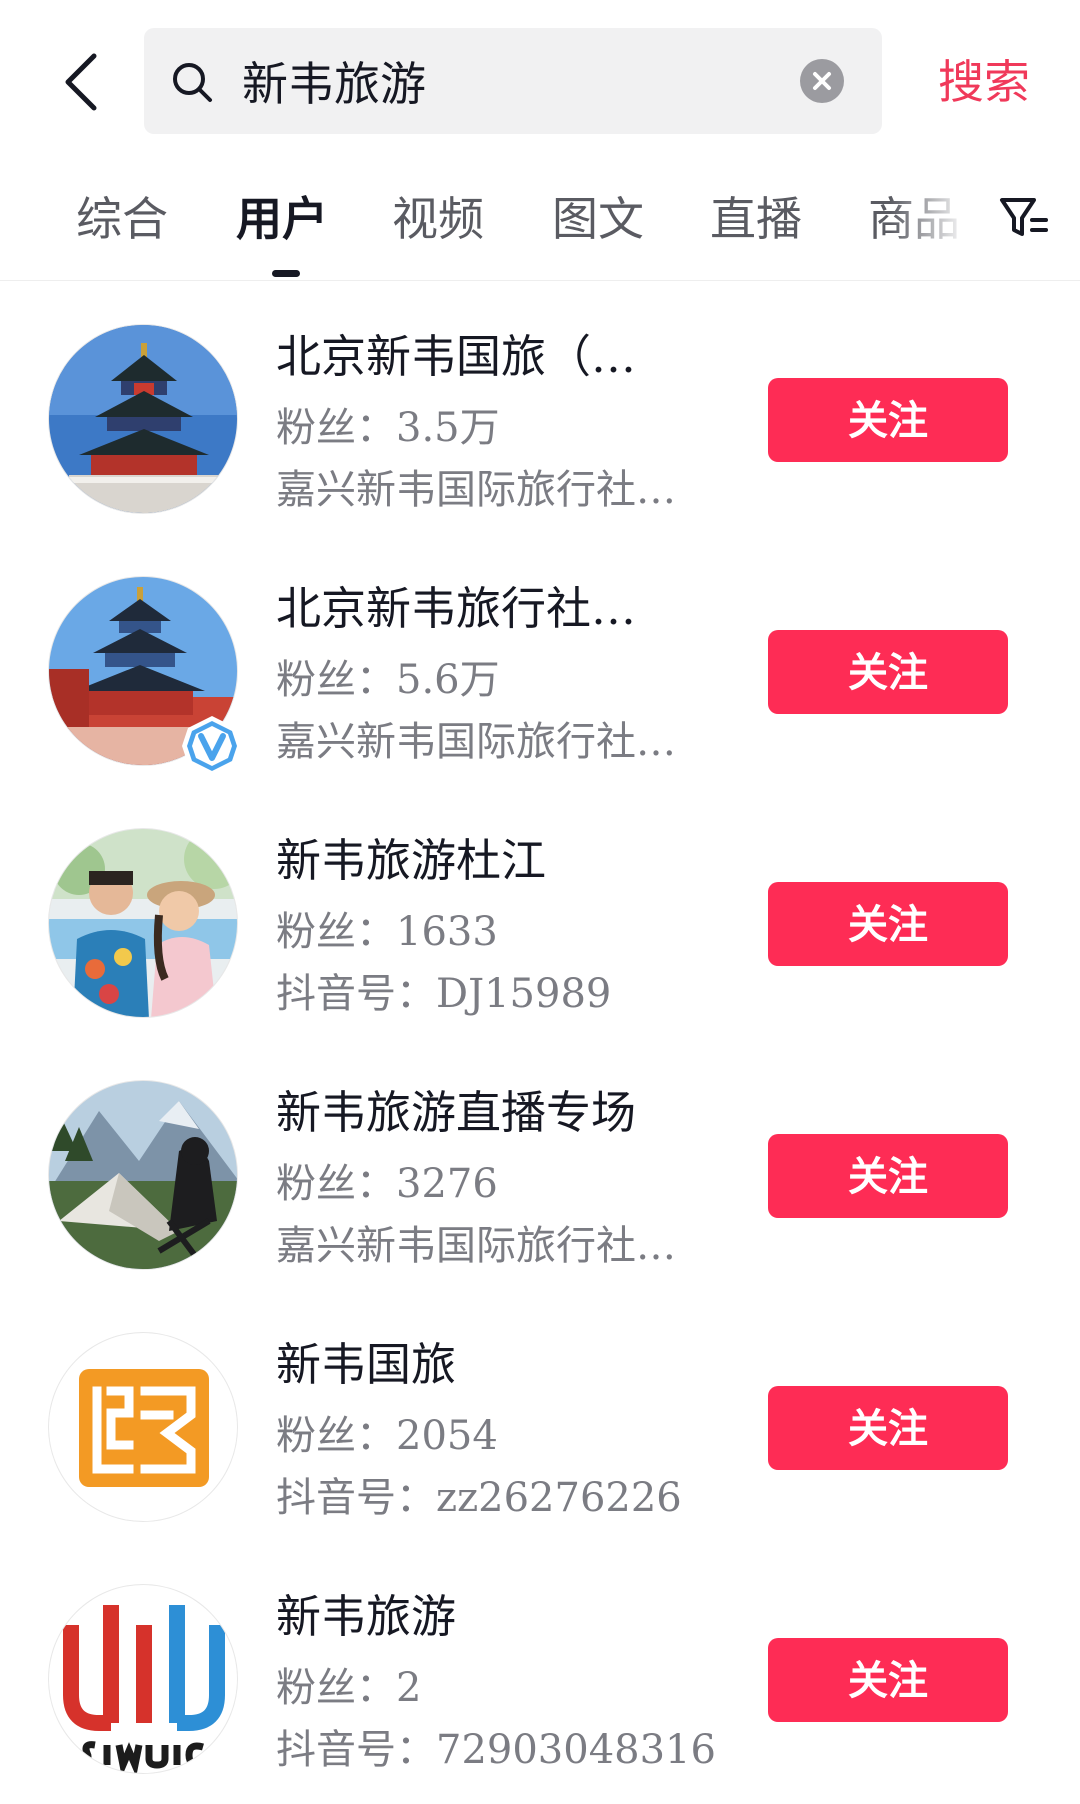 This screenshot has height=1804, width=1080. Describe the element at coordinates (540, 1416) in the screenshot. I see `user-list-item: 新韦国旅 粉丝：2054 抖音号：zz26276226 关注` at that location.